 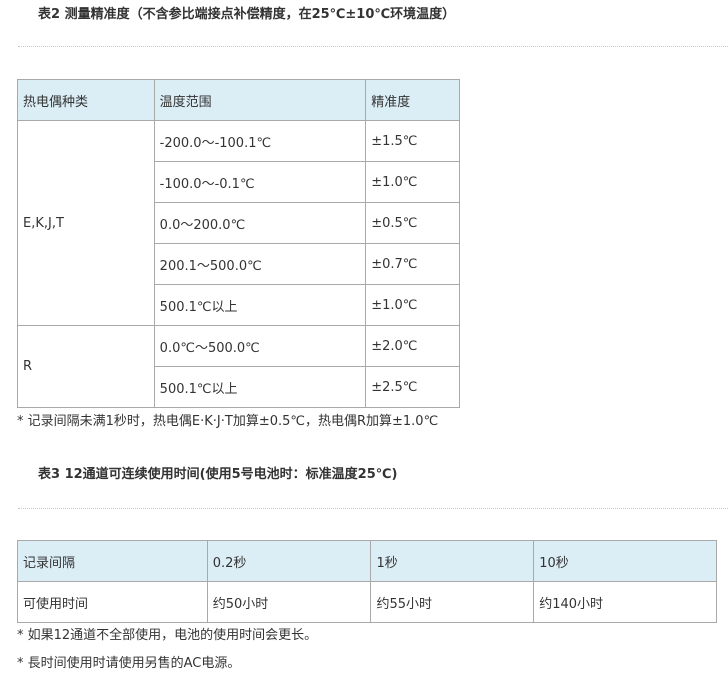 What do you see at coordinates (260, 141) in the screenshot?
I see `range-cell: -200.0～-100.1℃` at bounding box center [260, 141].